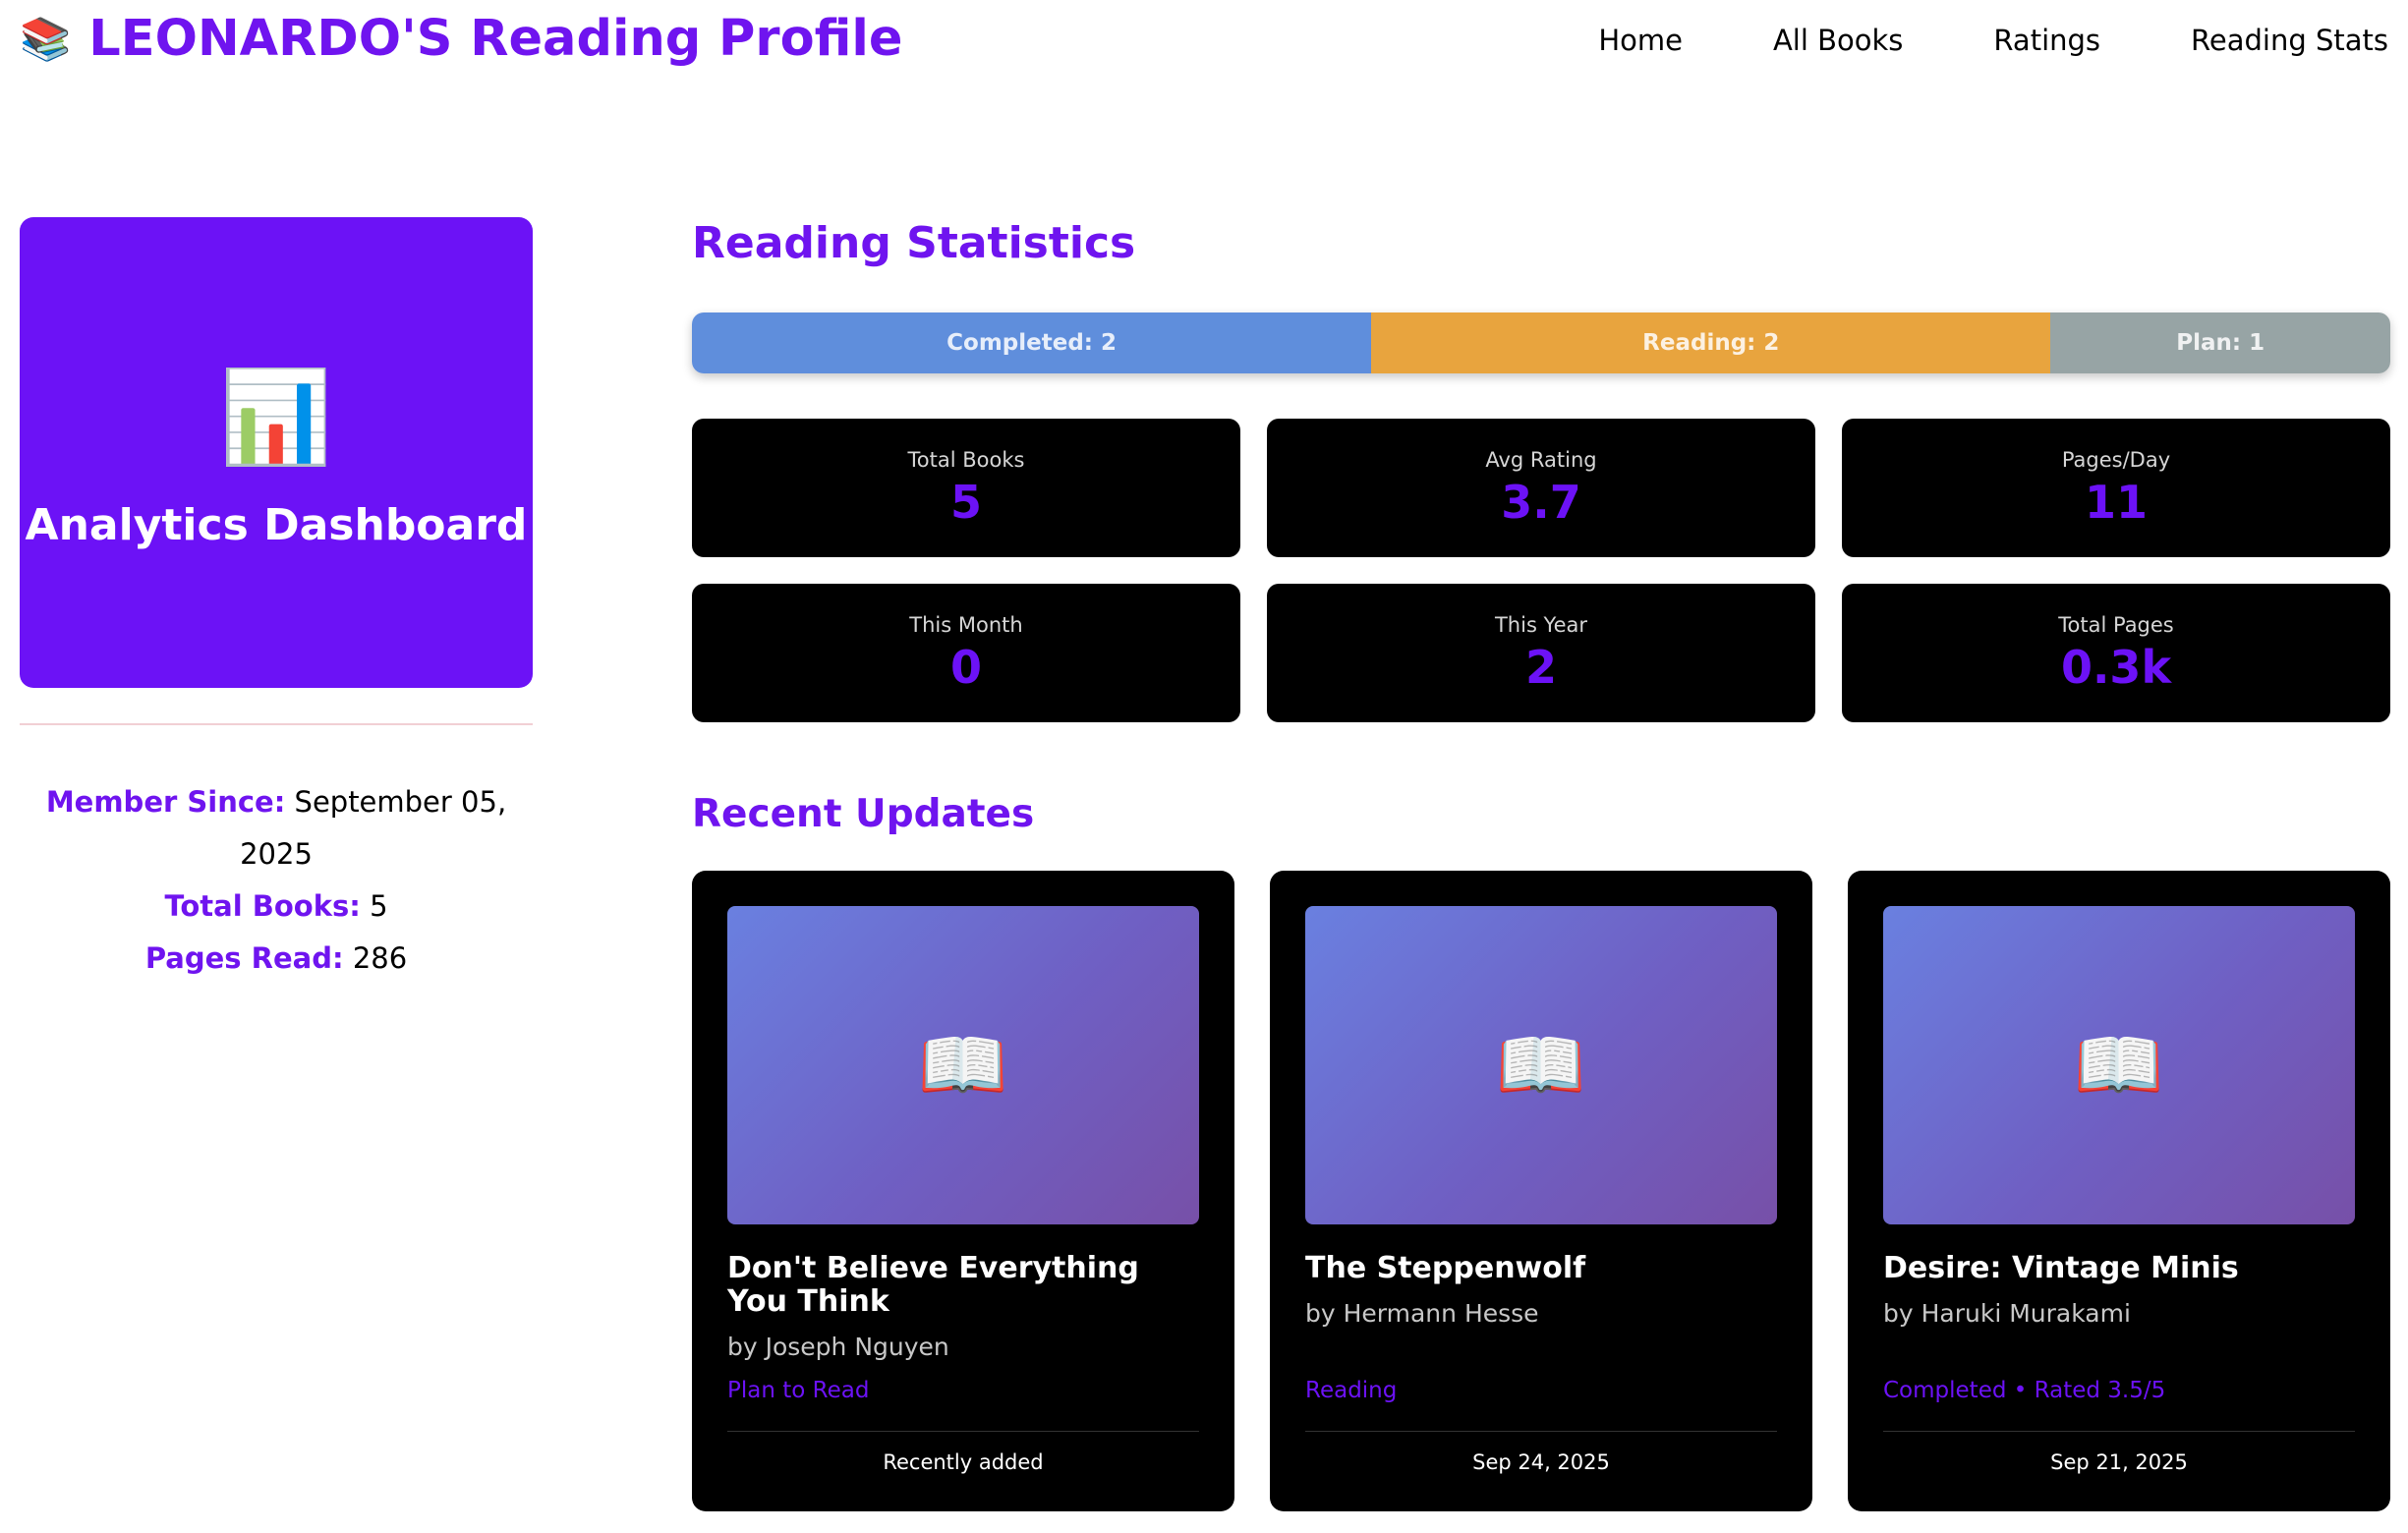 The image size is (2408, 1533). Describe the element at coordinates (2116, 625) in the screenshot. I see `stat-label: Total Pages` at that location.